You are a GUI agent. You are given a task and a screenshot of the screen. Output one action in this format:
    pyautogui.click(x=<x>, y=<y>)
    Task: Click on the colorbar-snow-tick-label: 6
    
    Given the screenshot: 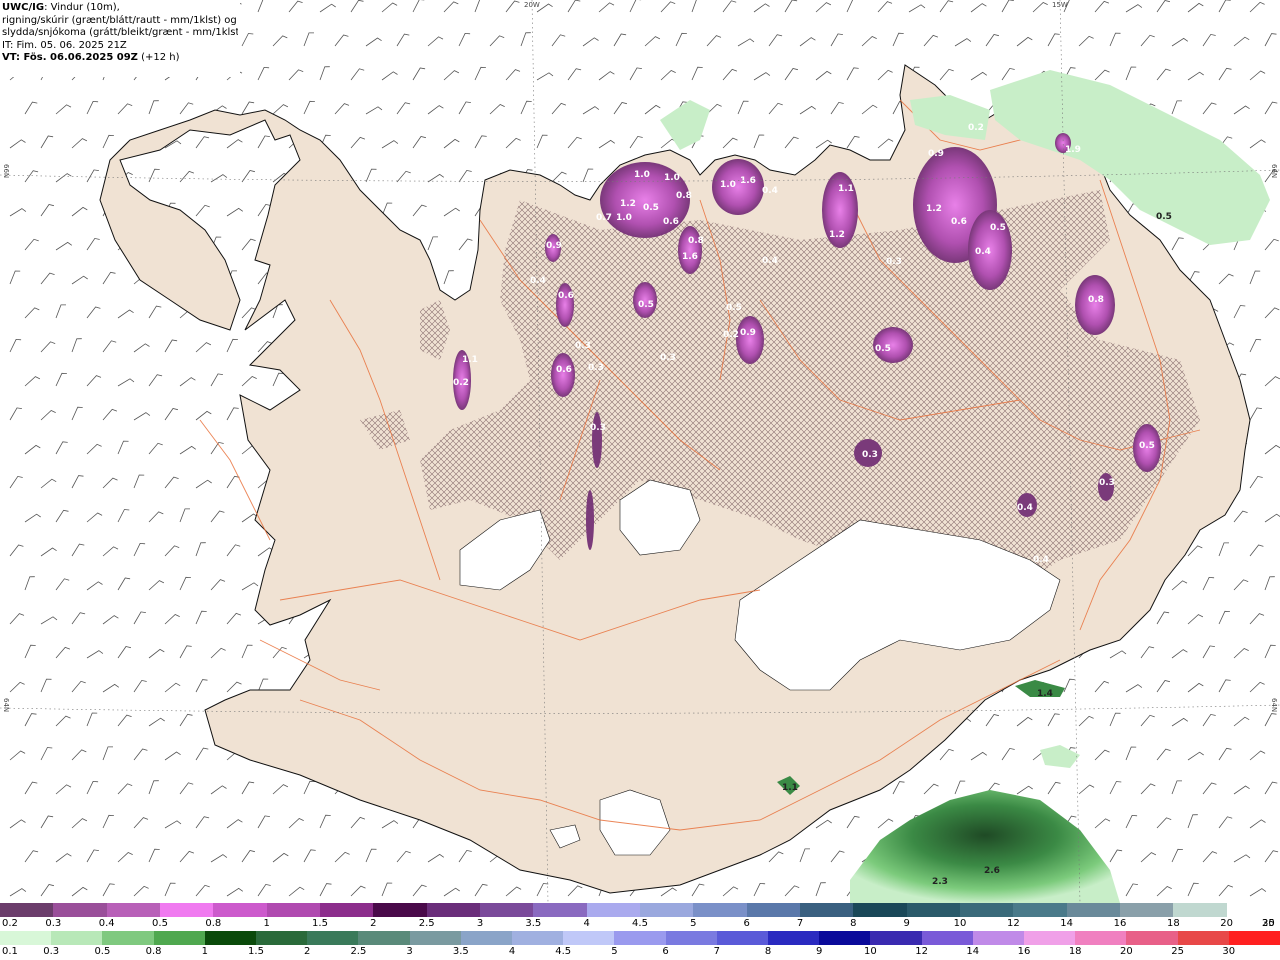 What is the action you would take?
    pyautogui.click(x=746, y=923)
    